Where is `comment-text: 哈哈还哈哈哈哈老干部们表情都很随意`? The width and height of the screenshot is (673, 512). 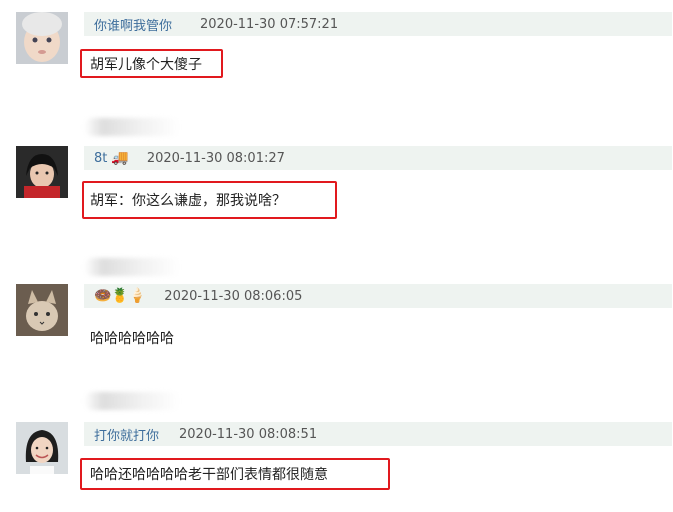
comment-text: 哈哈还哈哈哈哈老干部们表情都很随意 is located at coordinates (209, 475).